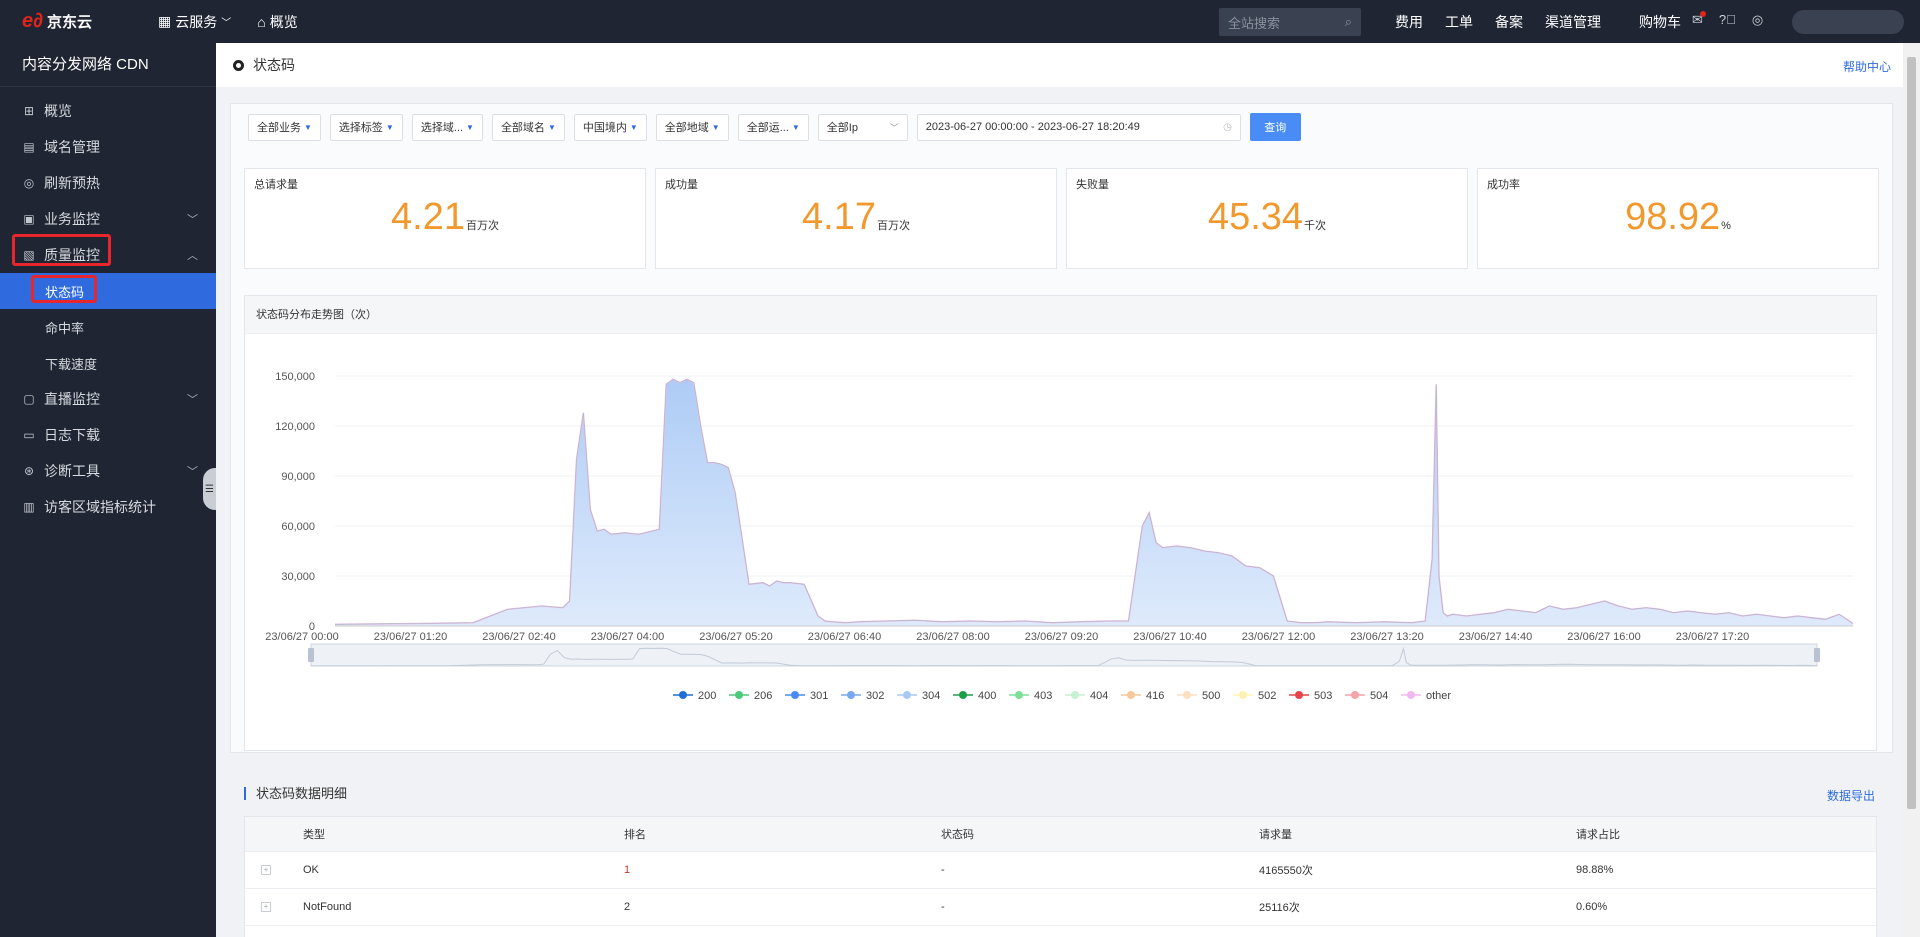 The height and width of the screenshot is (937, 1920). Describe the element at coordinates (1275, 127) in the screenshot. I see `query-button: 查询` at that location.